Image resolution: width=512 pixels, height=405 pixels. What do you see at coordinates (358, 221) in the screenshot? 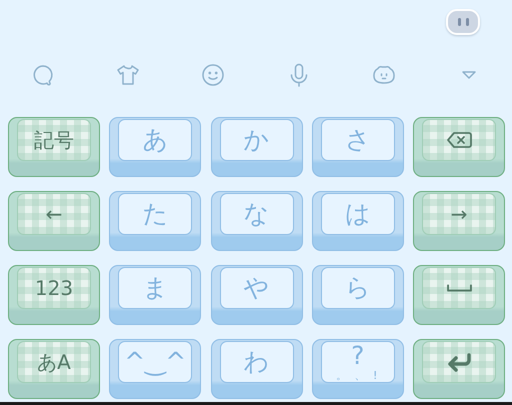
I see `kana-key: は` at bounding box center [358, 221].